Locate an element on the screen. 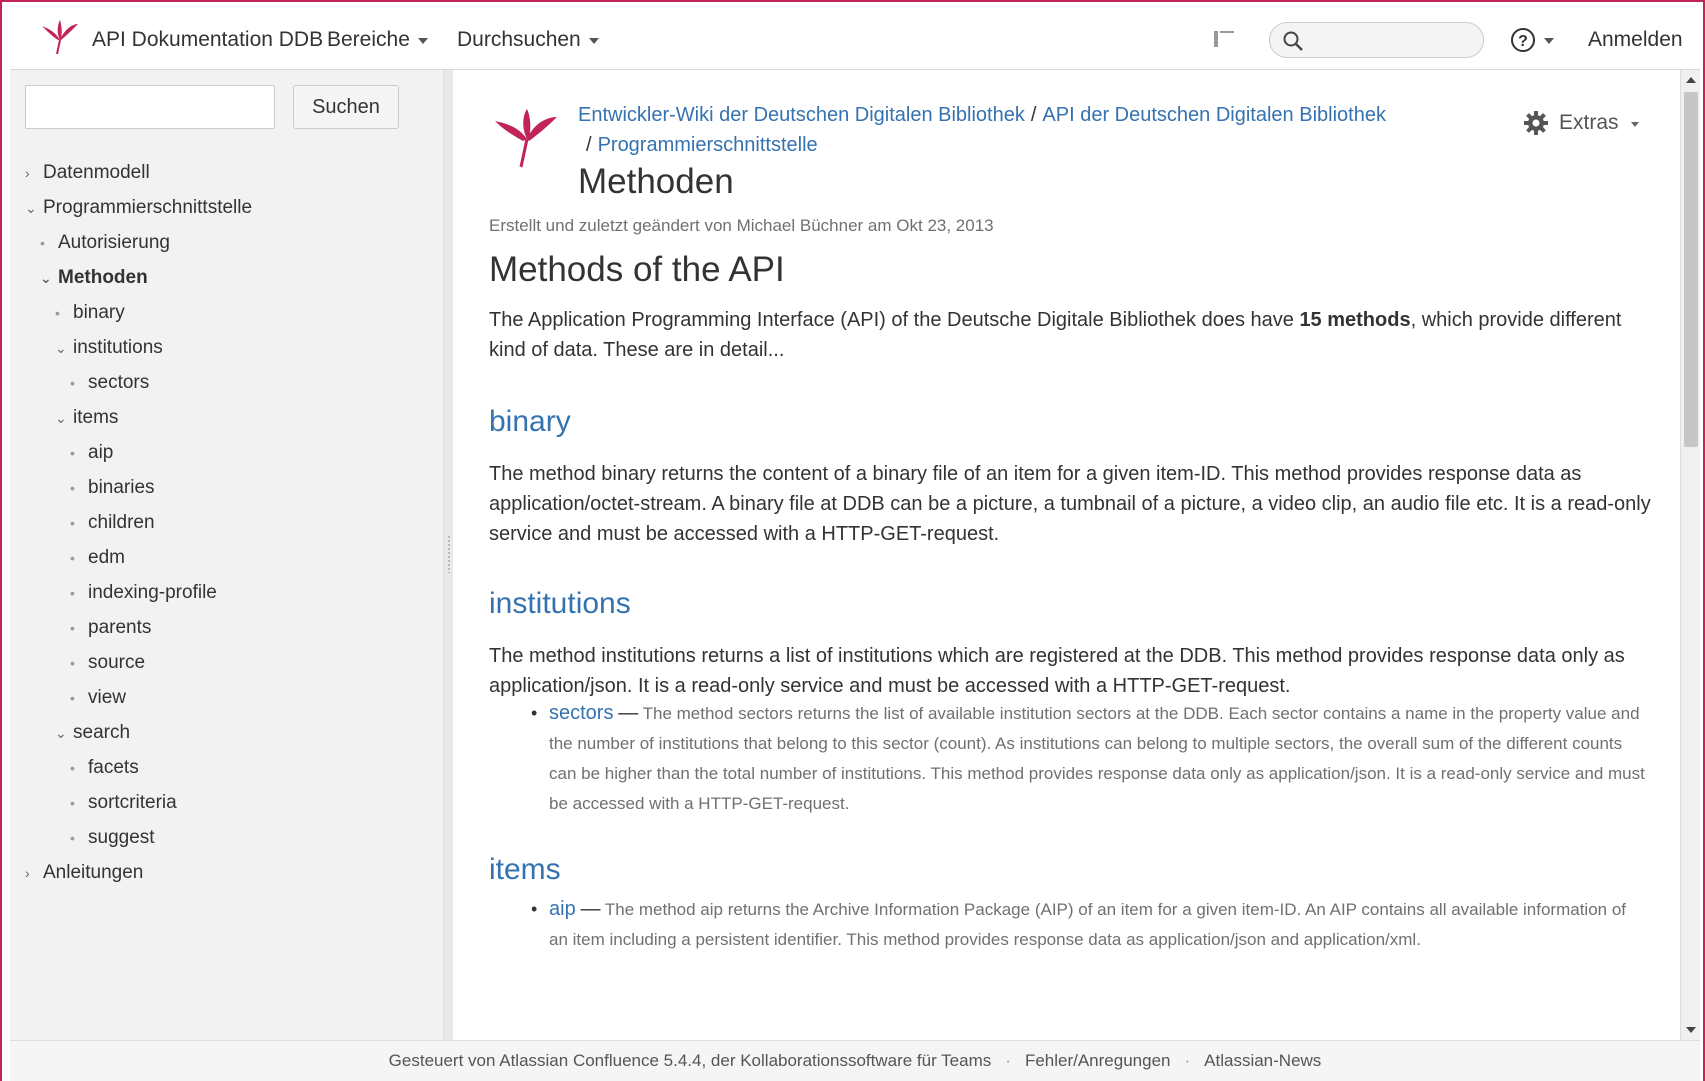  scroll-down-arrow-icon is located at coordinates (1691, 1030).